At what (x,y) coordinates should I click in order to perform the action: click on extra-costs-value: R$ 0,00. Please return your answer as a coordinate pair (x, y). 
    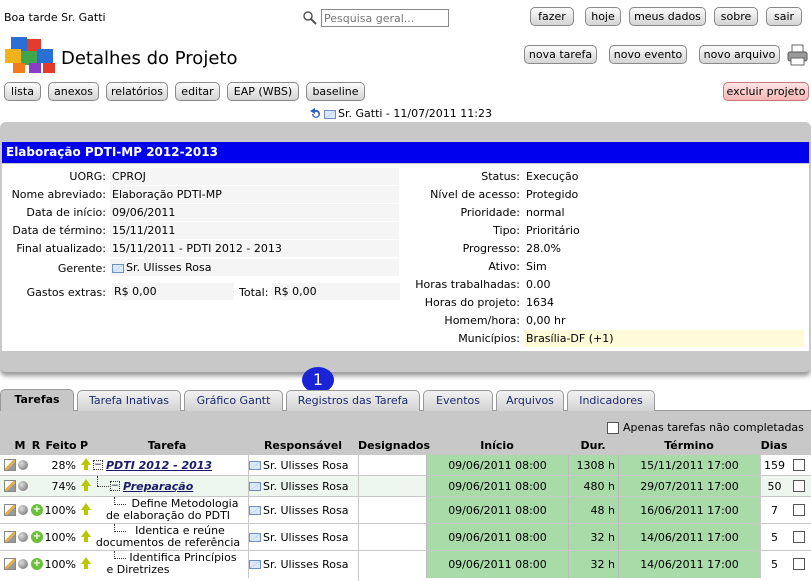
    Looking at the image, I should click on (173, 291).